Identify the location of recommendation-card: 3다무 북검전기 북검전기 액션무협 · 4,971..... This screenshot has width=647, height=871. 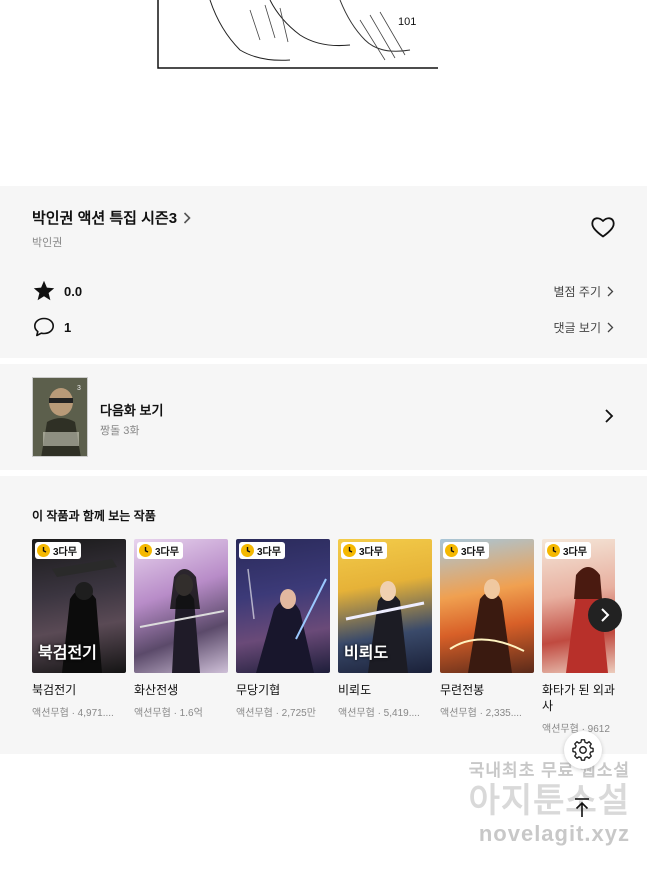
(79, 629).